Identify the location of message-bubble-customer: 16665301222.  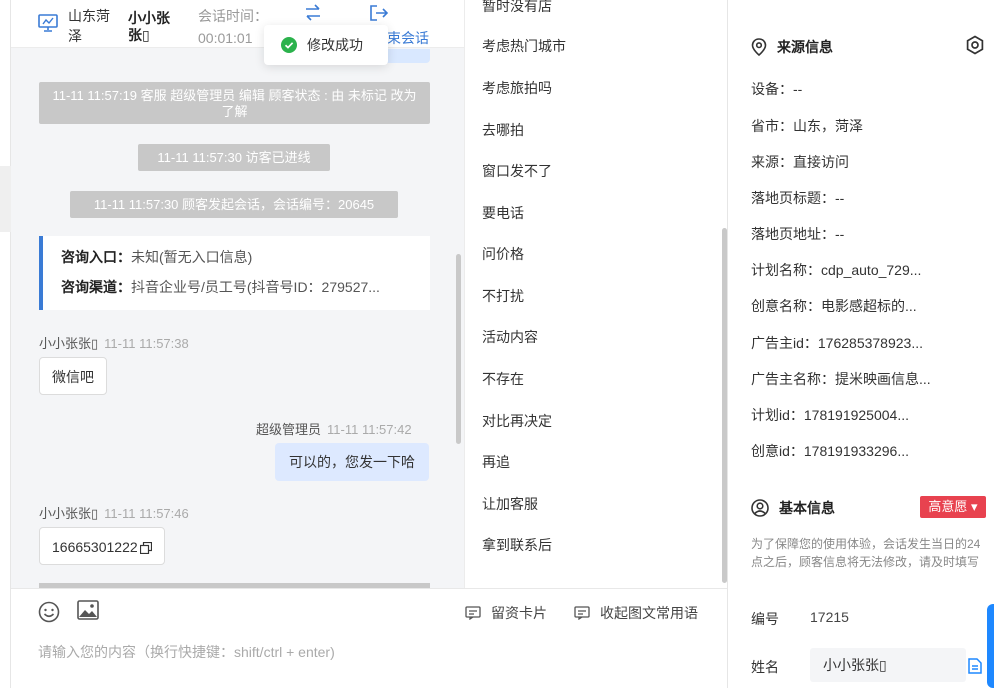
(102, 546).